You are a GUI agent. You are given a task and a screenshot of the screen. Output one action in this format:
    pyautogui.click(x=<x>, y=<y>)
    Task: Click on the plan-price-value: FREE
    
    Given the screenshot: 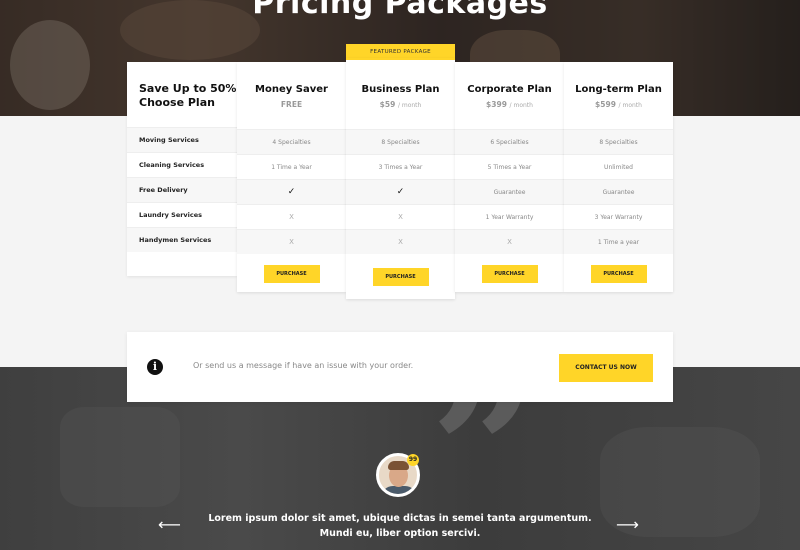 What is the action you would take?
    pyautogui.click(x=291, y=104)
    